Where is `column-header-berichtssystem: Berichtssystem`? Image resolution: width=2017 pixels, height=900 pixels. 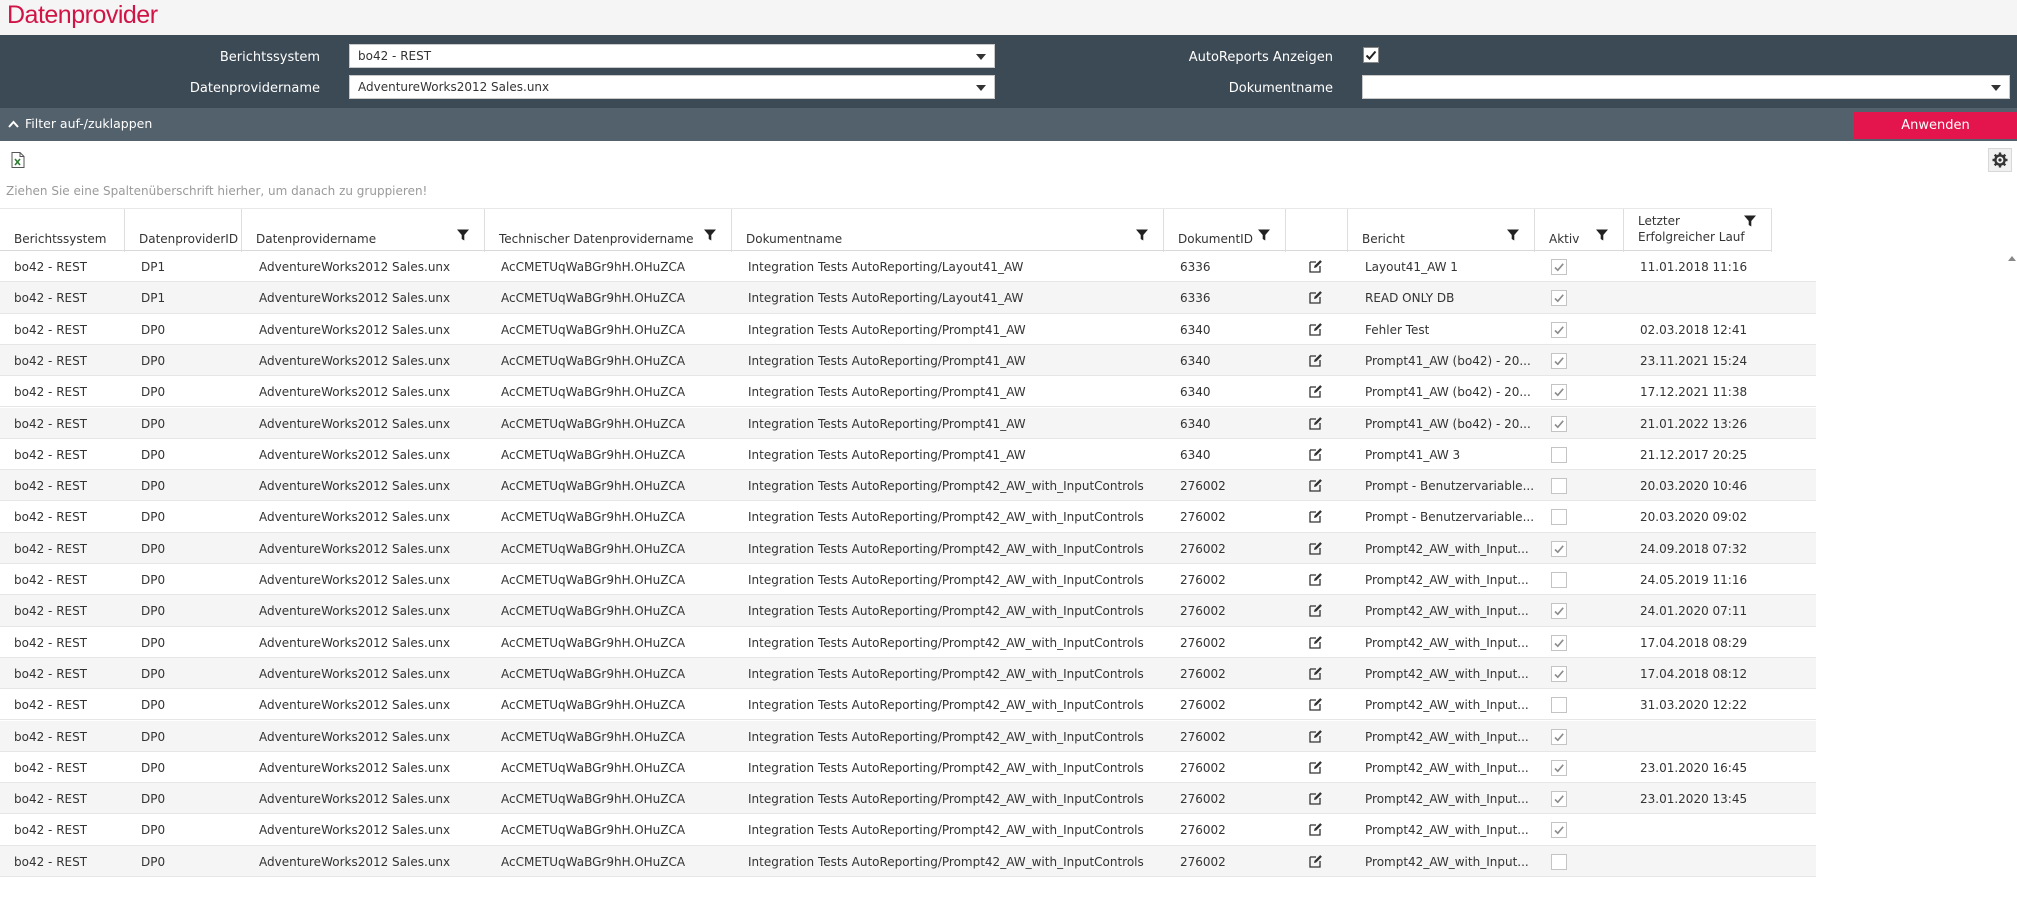
column-header-berichtssystem: Berichtssystem is located at coordinates (62, 230).